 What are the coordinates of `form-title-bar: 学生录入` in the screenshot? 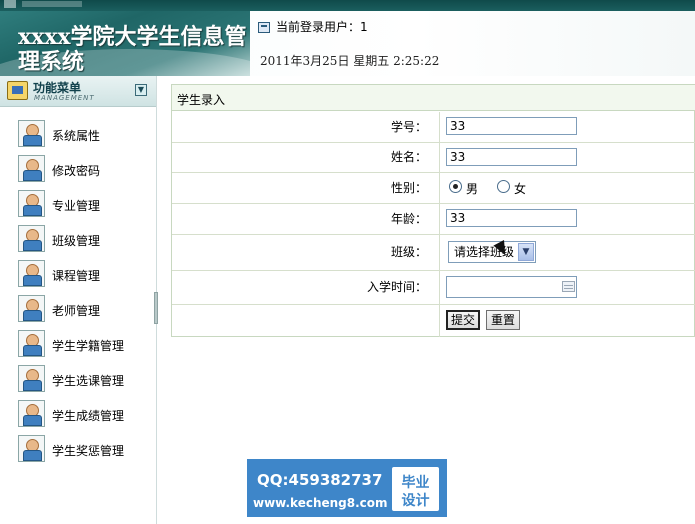 It's located at (433, 98).